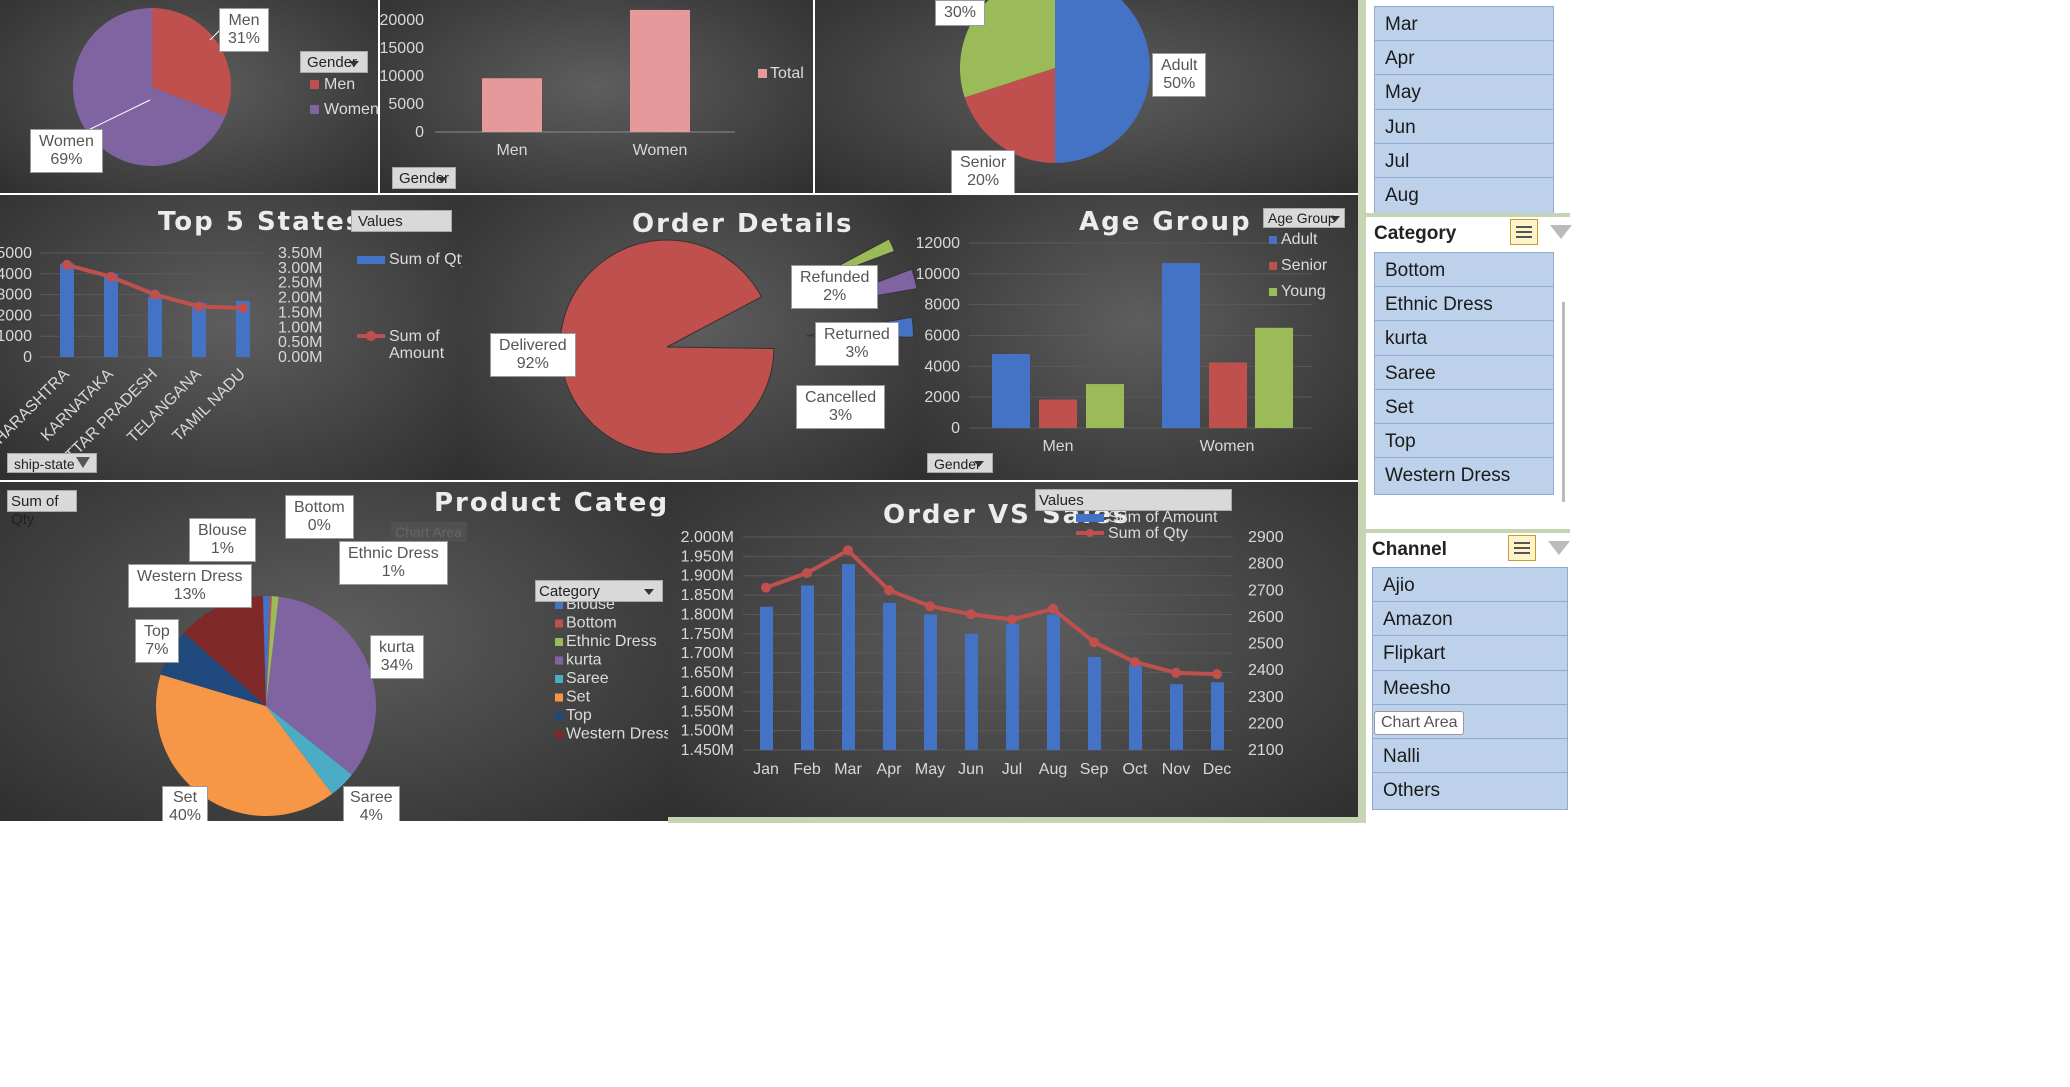 The width and height of the screenshot is (2070, 1087). I want to click on ovs-xtick: Jul, so click(1012, 769).